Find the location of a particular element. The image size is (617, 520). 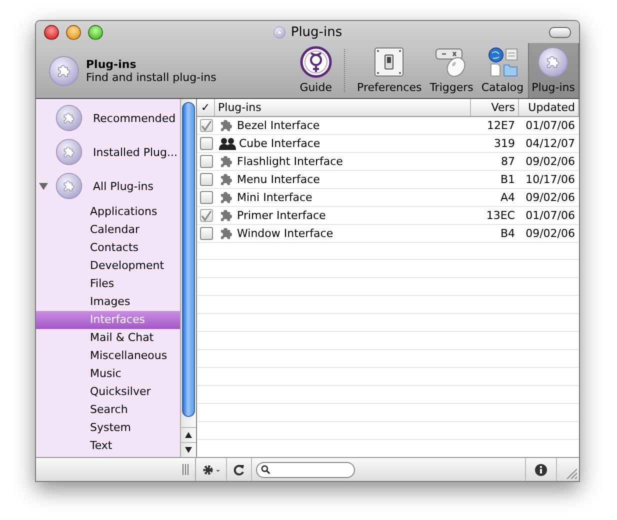

plugin-name: Cube Interface is located at coordinates (279, 143).